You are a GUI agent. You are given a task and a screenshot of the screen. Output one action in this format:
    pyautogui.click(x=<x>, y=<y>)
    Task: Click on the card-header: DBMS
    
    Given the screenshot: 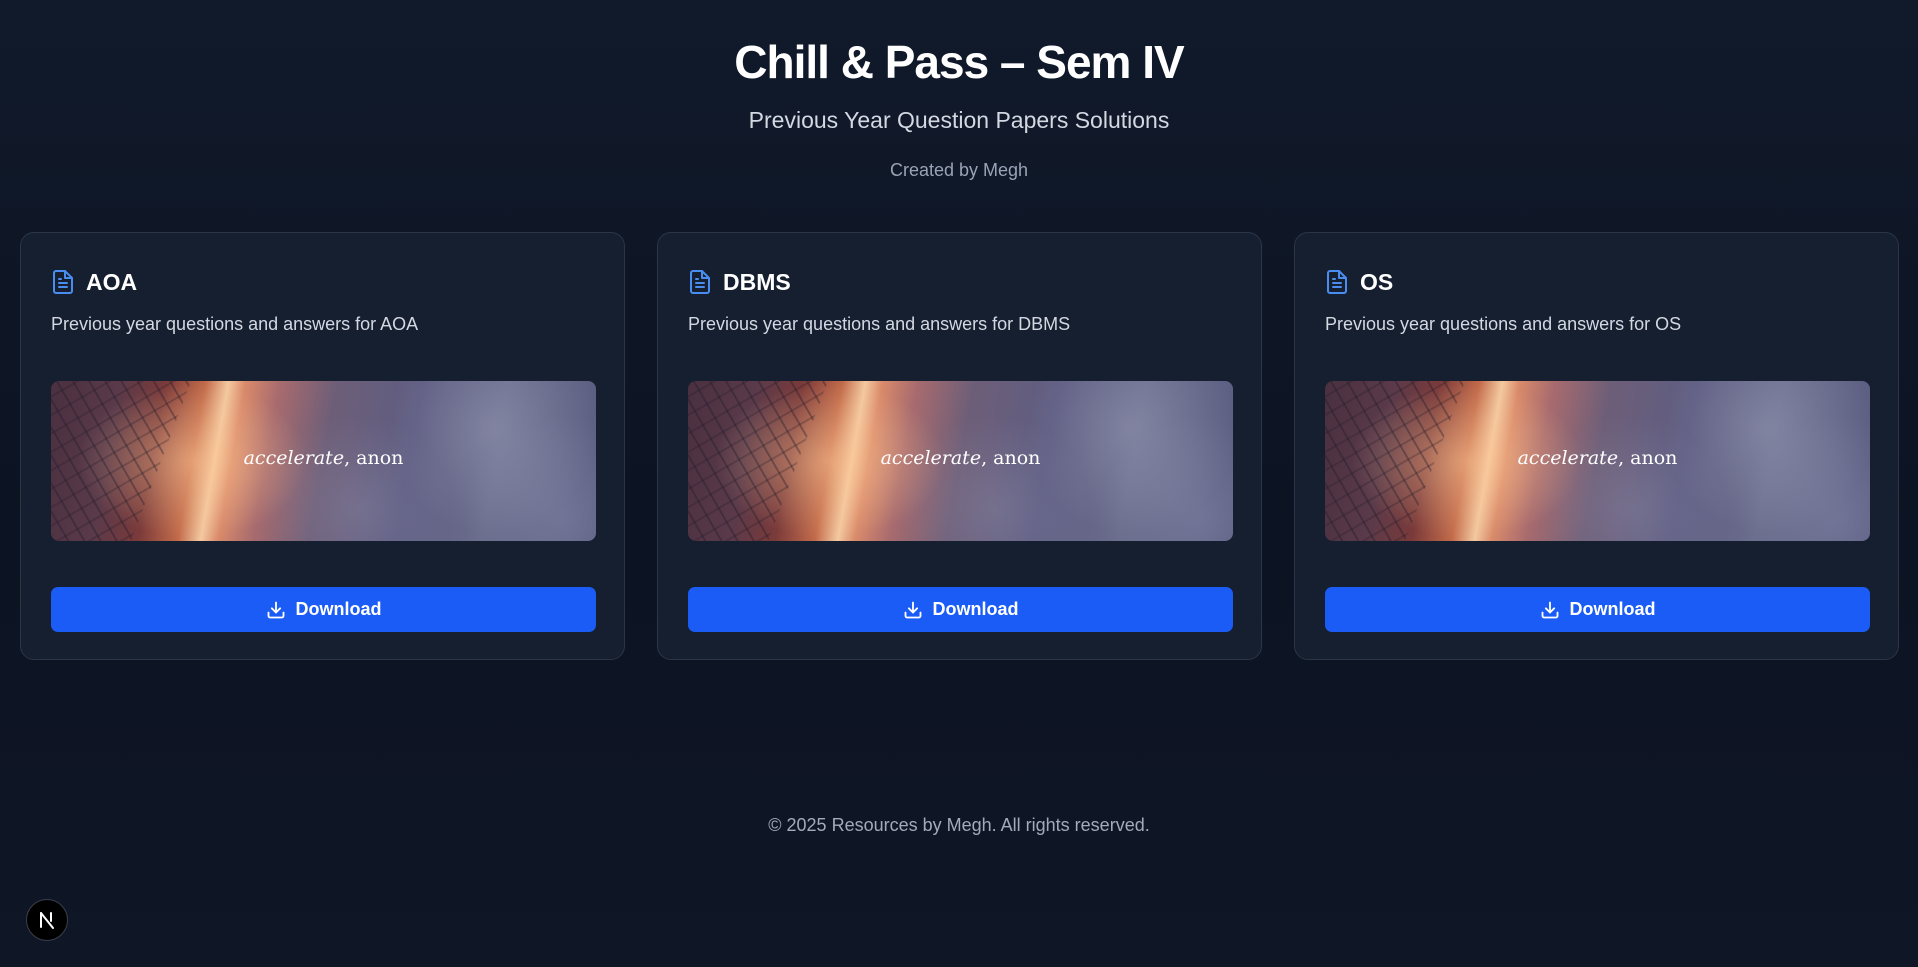 What is the action you would take?
    pyautogui.click(x=739, y=282)
    